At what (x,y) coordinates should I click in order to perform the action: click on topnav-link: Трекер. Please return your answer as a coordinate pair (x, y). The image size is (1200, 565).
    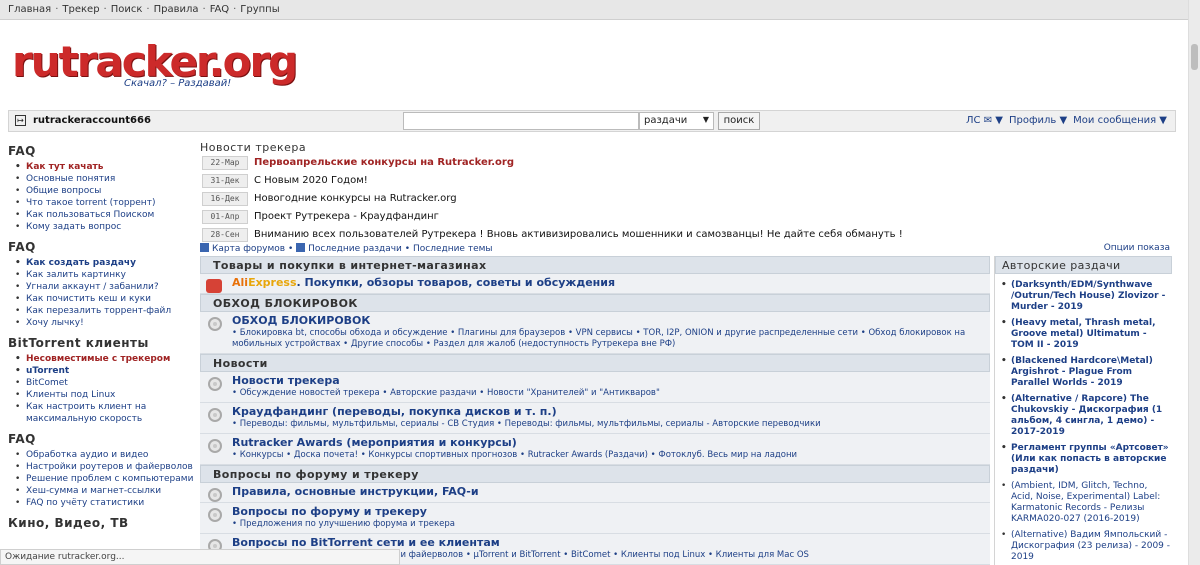
    Looking at the image, I should click on (80, 9).